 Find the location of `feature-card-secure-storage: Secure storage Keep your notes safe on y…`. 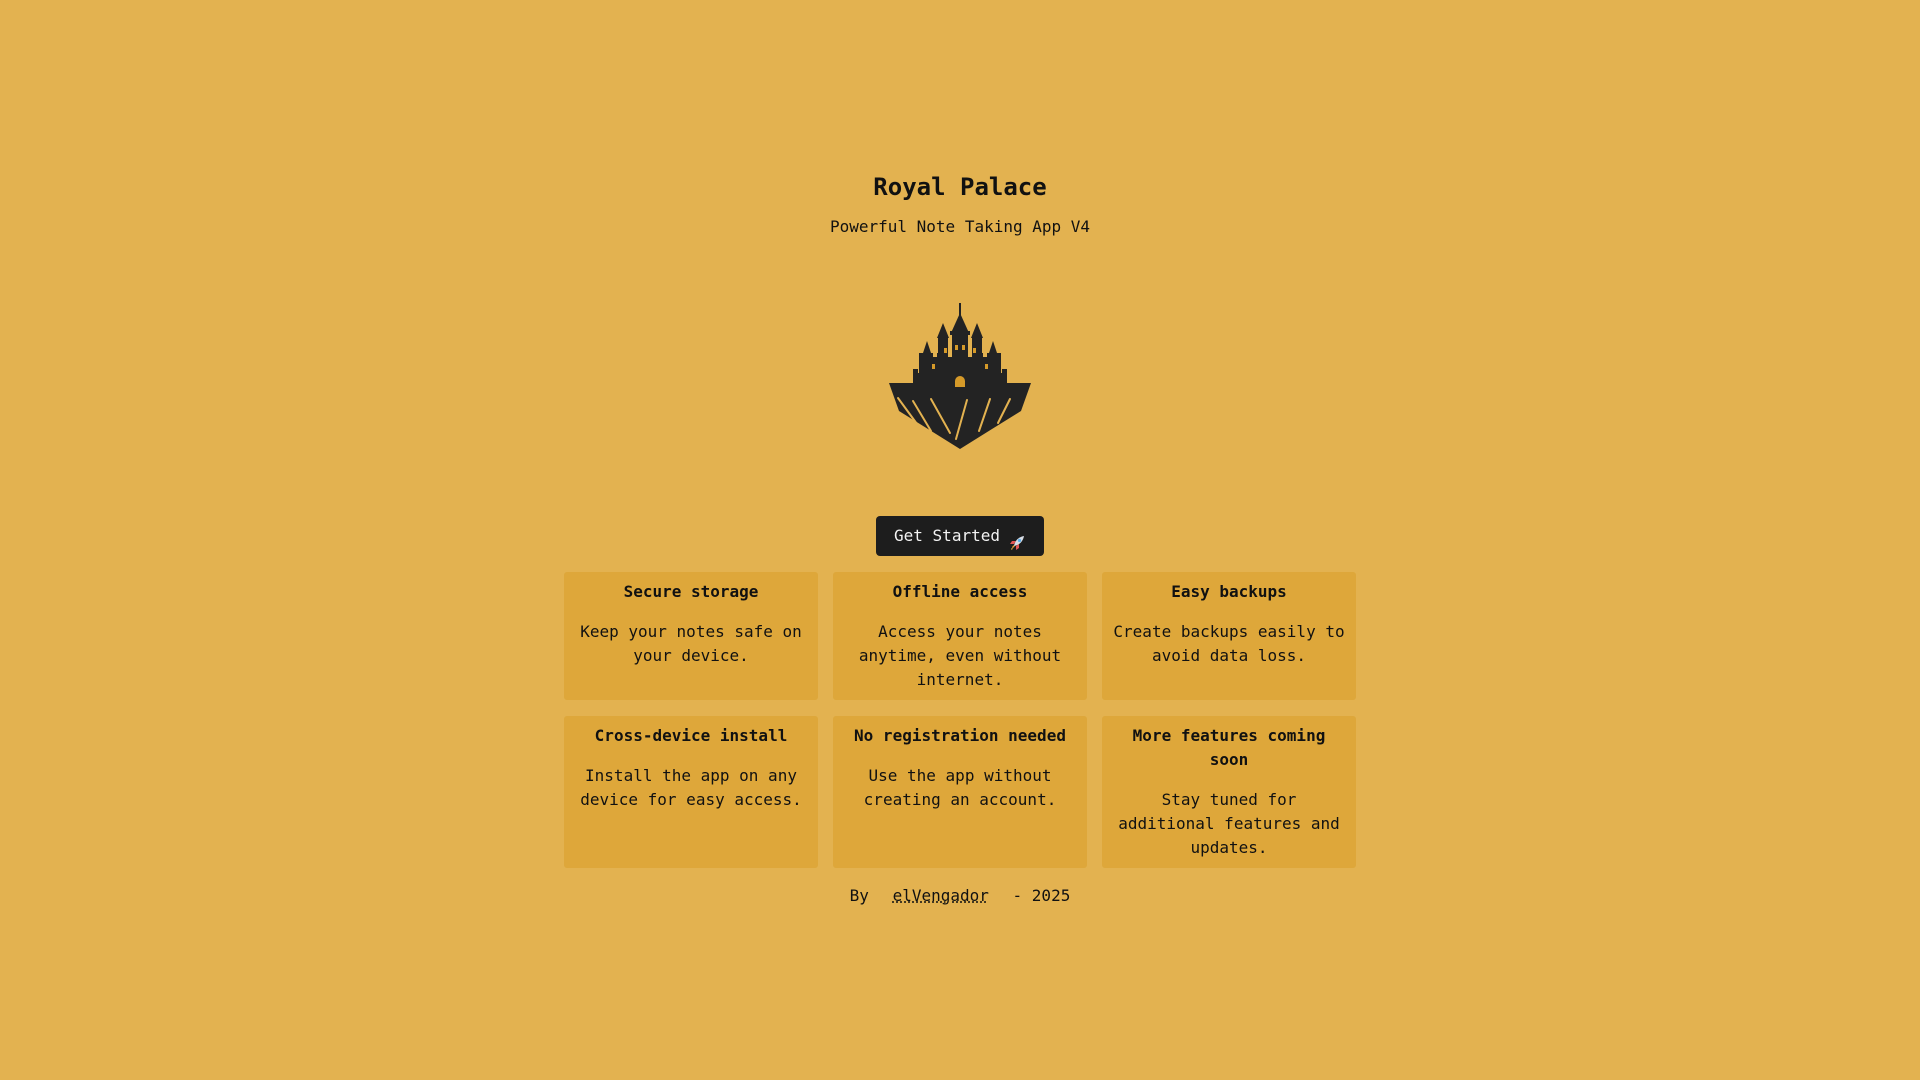

feature-card-secure-storage: Secure storage Keep your notes safe on y… is located at coordinates (691, 636).